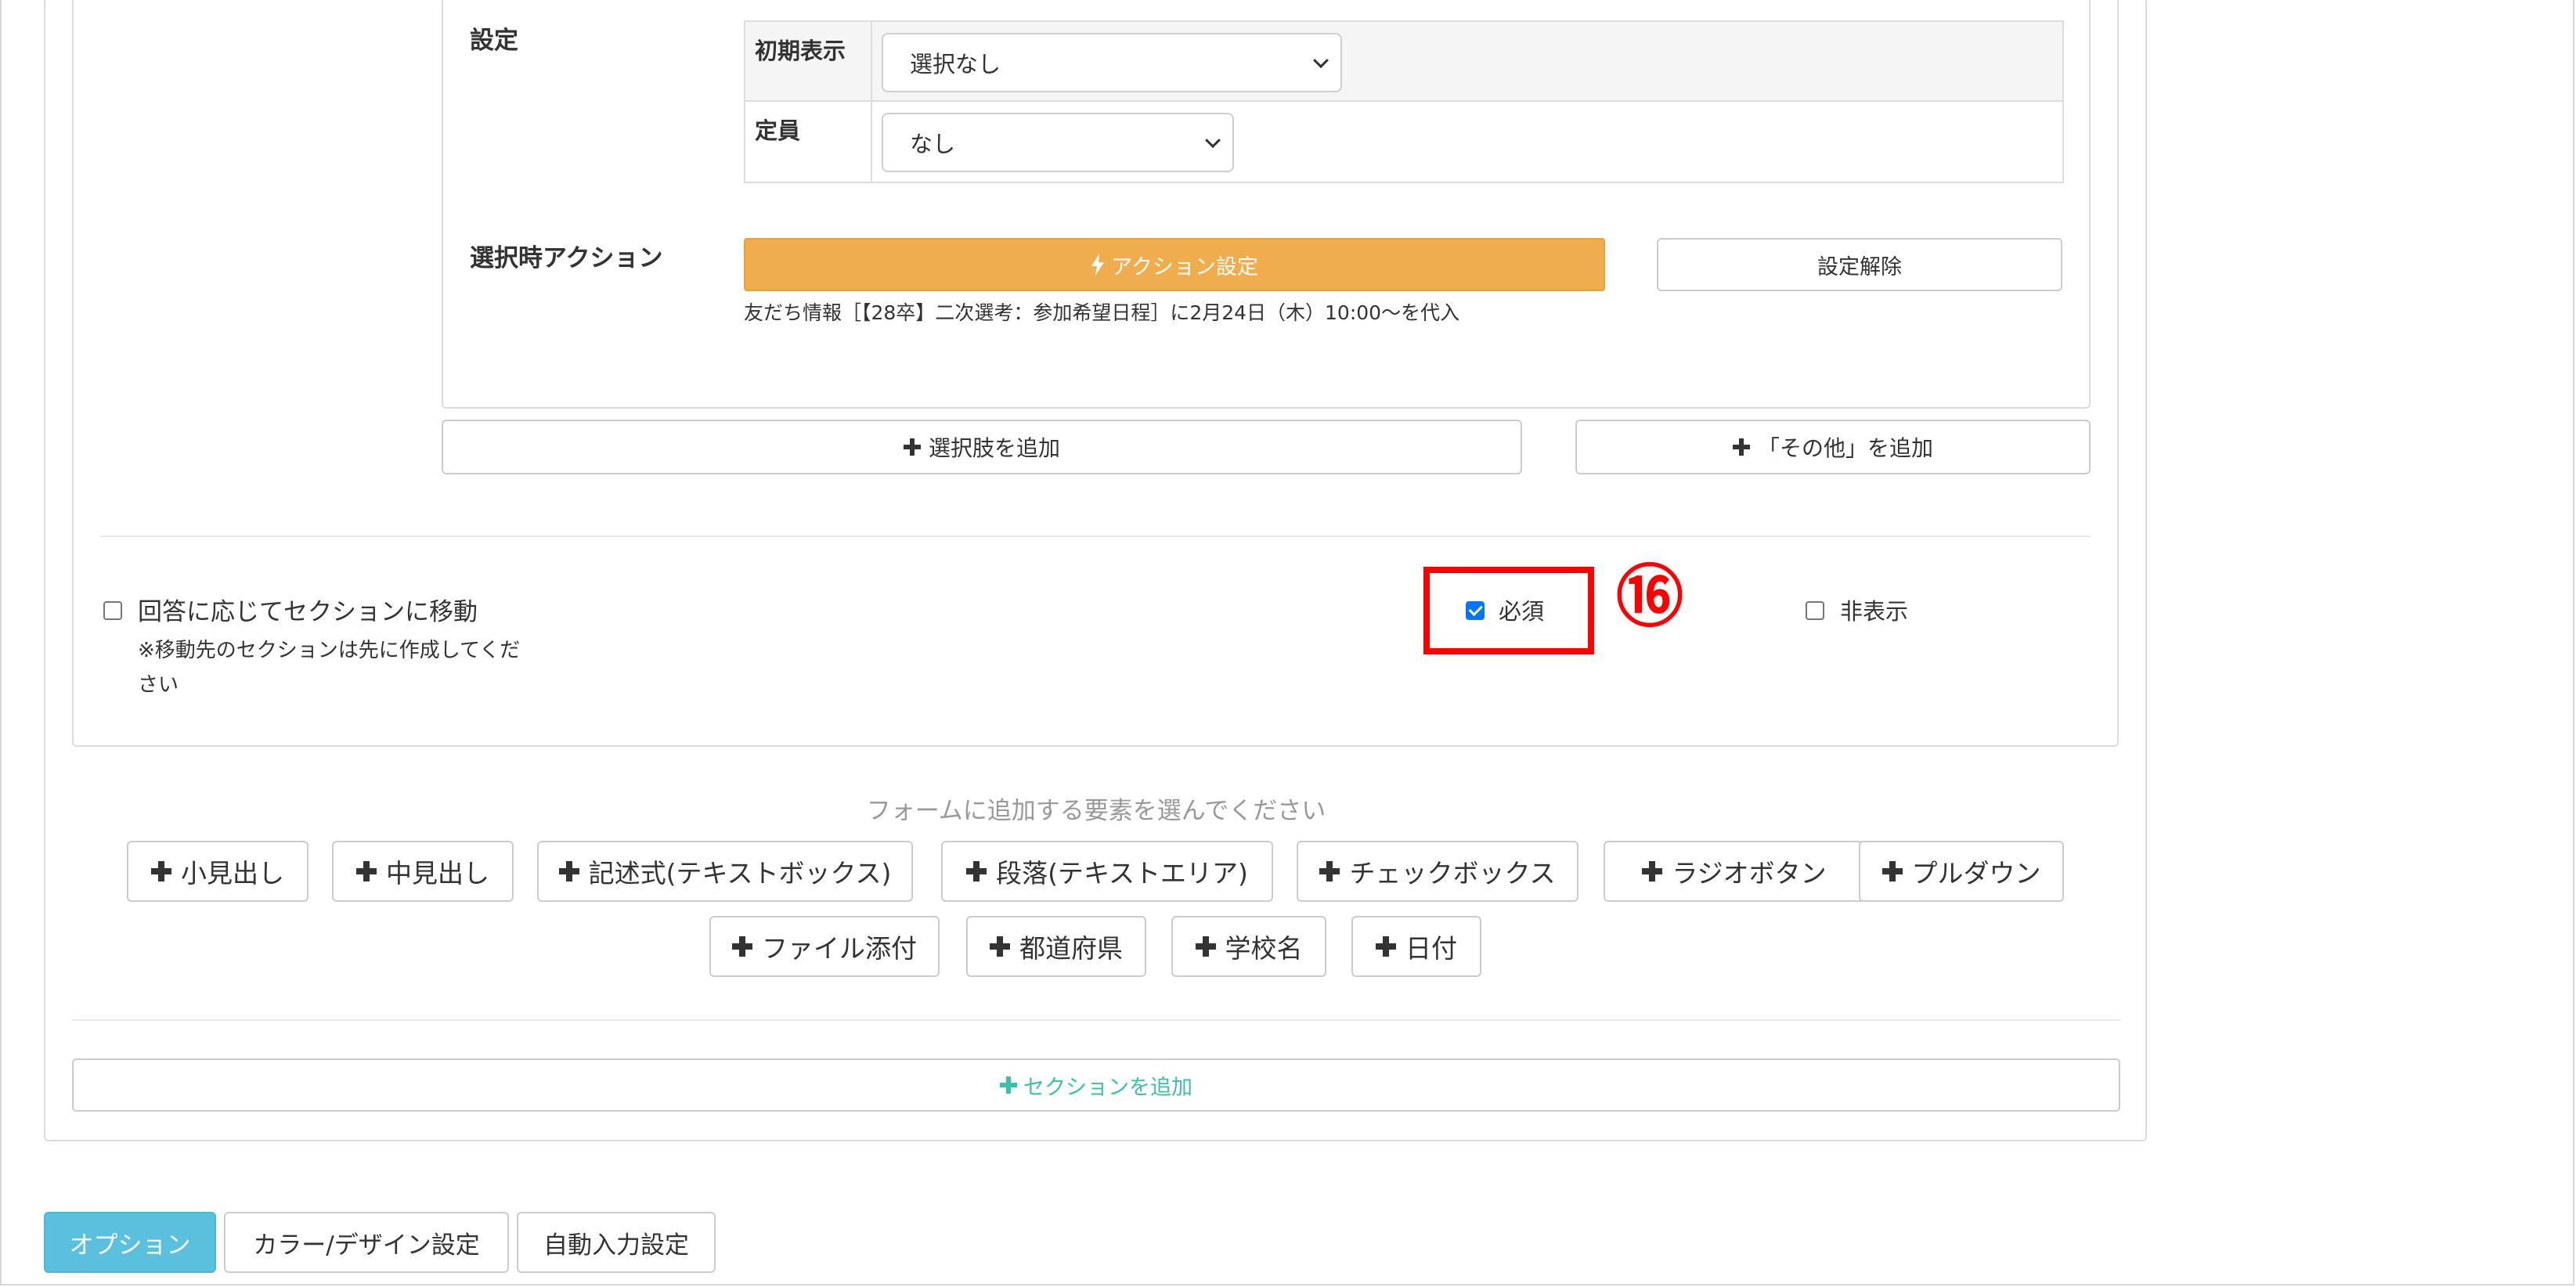 The height and width of the screenshot is (1287, 2576). Describe the element at coordinates (1122, 874) in the screenshot. I see `textarea-label: 段落(テキストエリア)` at that location.